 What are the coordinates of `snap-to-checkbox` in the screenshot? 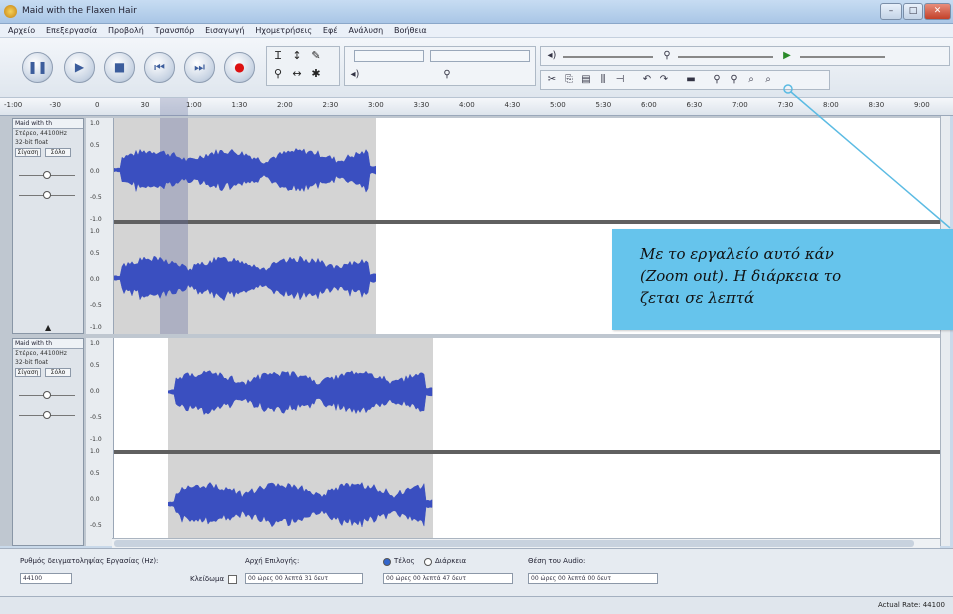 It's located at (232, 579).